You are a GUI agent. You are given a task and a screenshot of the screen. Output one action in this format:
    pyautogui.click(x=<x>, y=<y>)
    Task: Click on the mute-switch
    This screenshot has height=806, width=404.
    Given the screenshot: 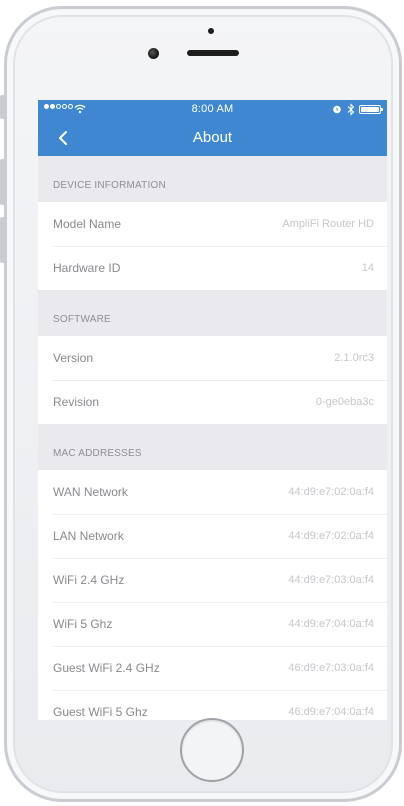 What is the action you would take?
    pyautogui.click(x=2, y=107)
    